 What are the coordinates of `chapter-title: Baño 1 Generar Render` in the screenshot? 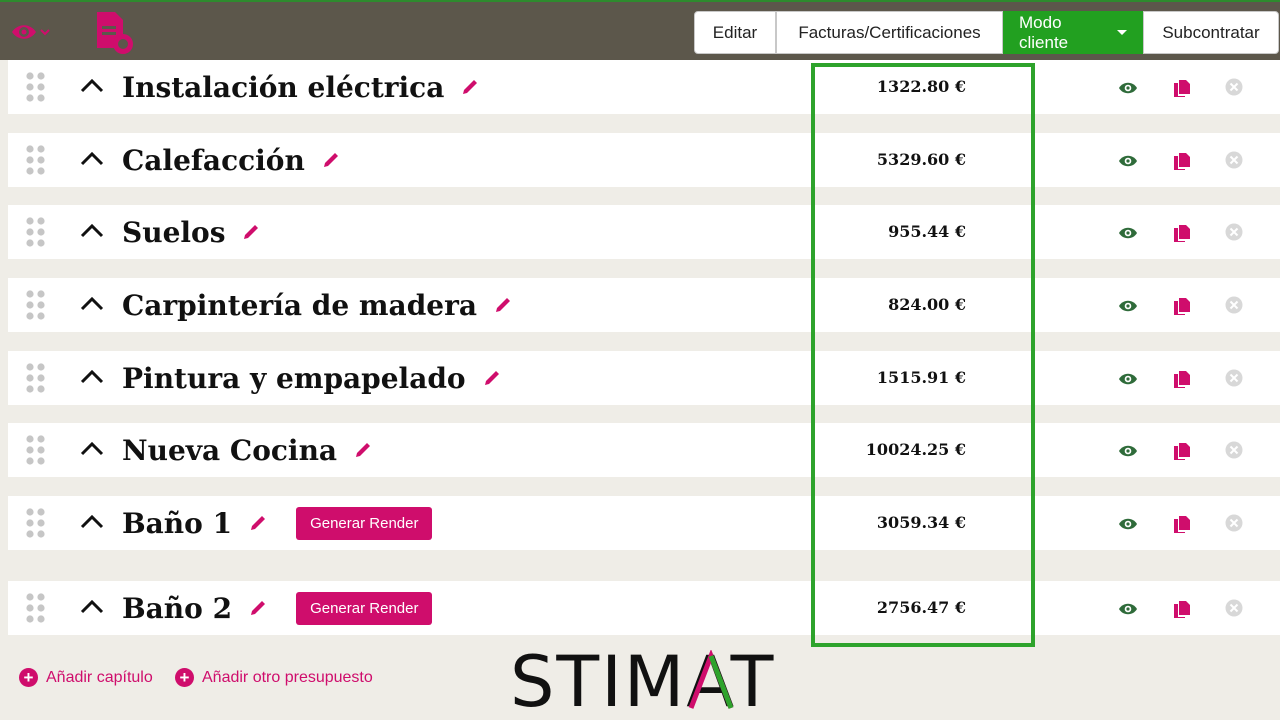 It's located at (277, 523).